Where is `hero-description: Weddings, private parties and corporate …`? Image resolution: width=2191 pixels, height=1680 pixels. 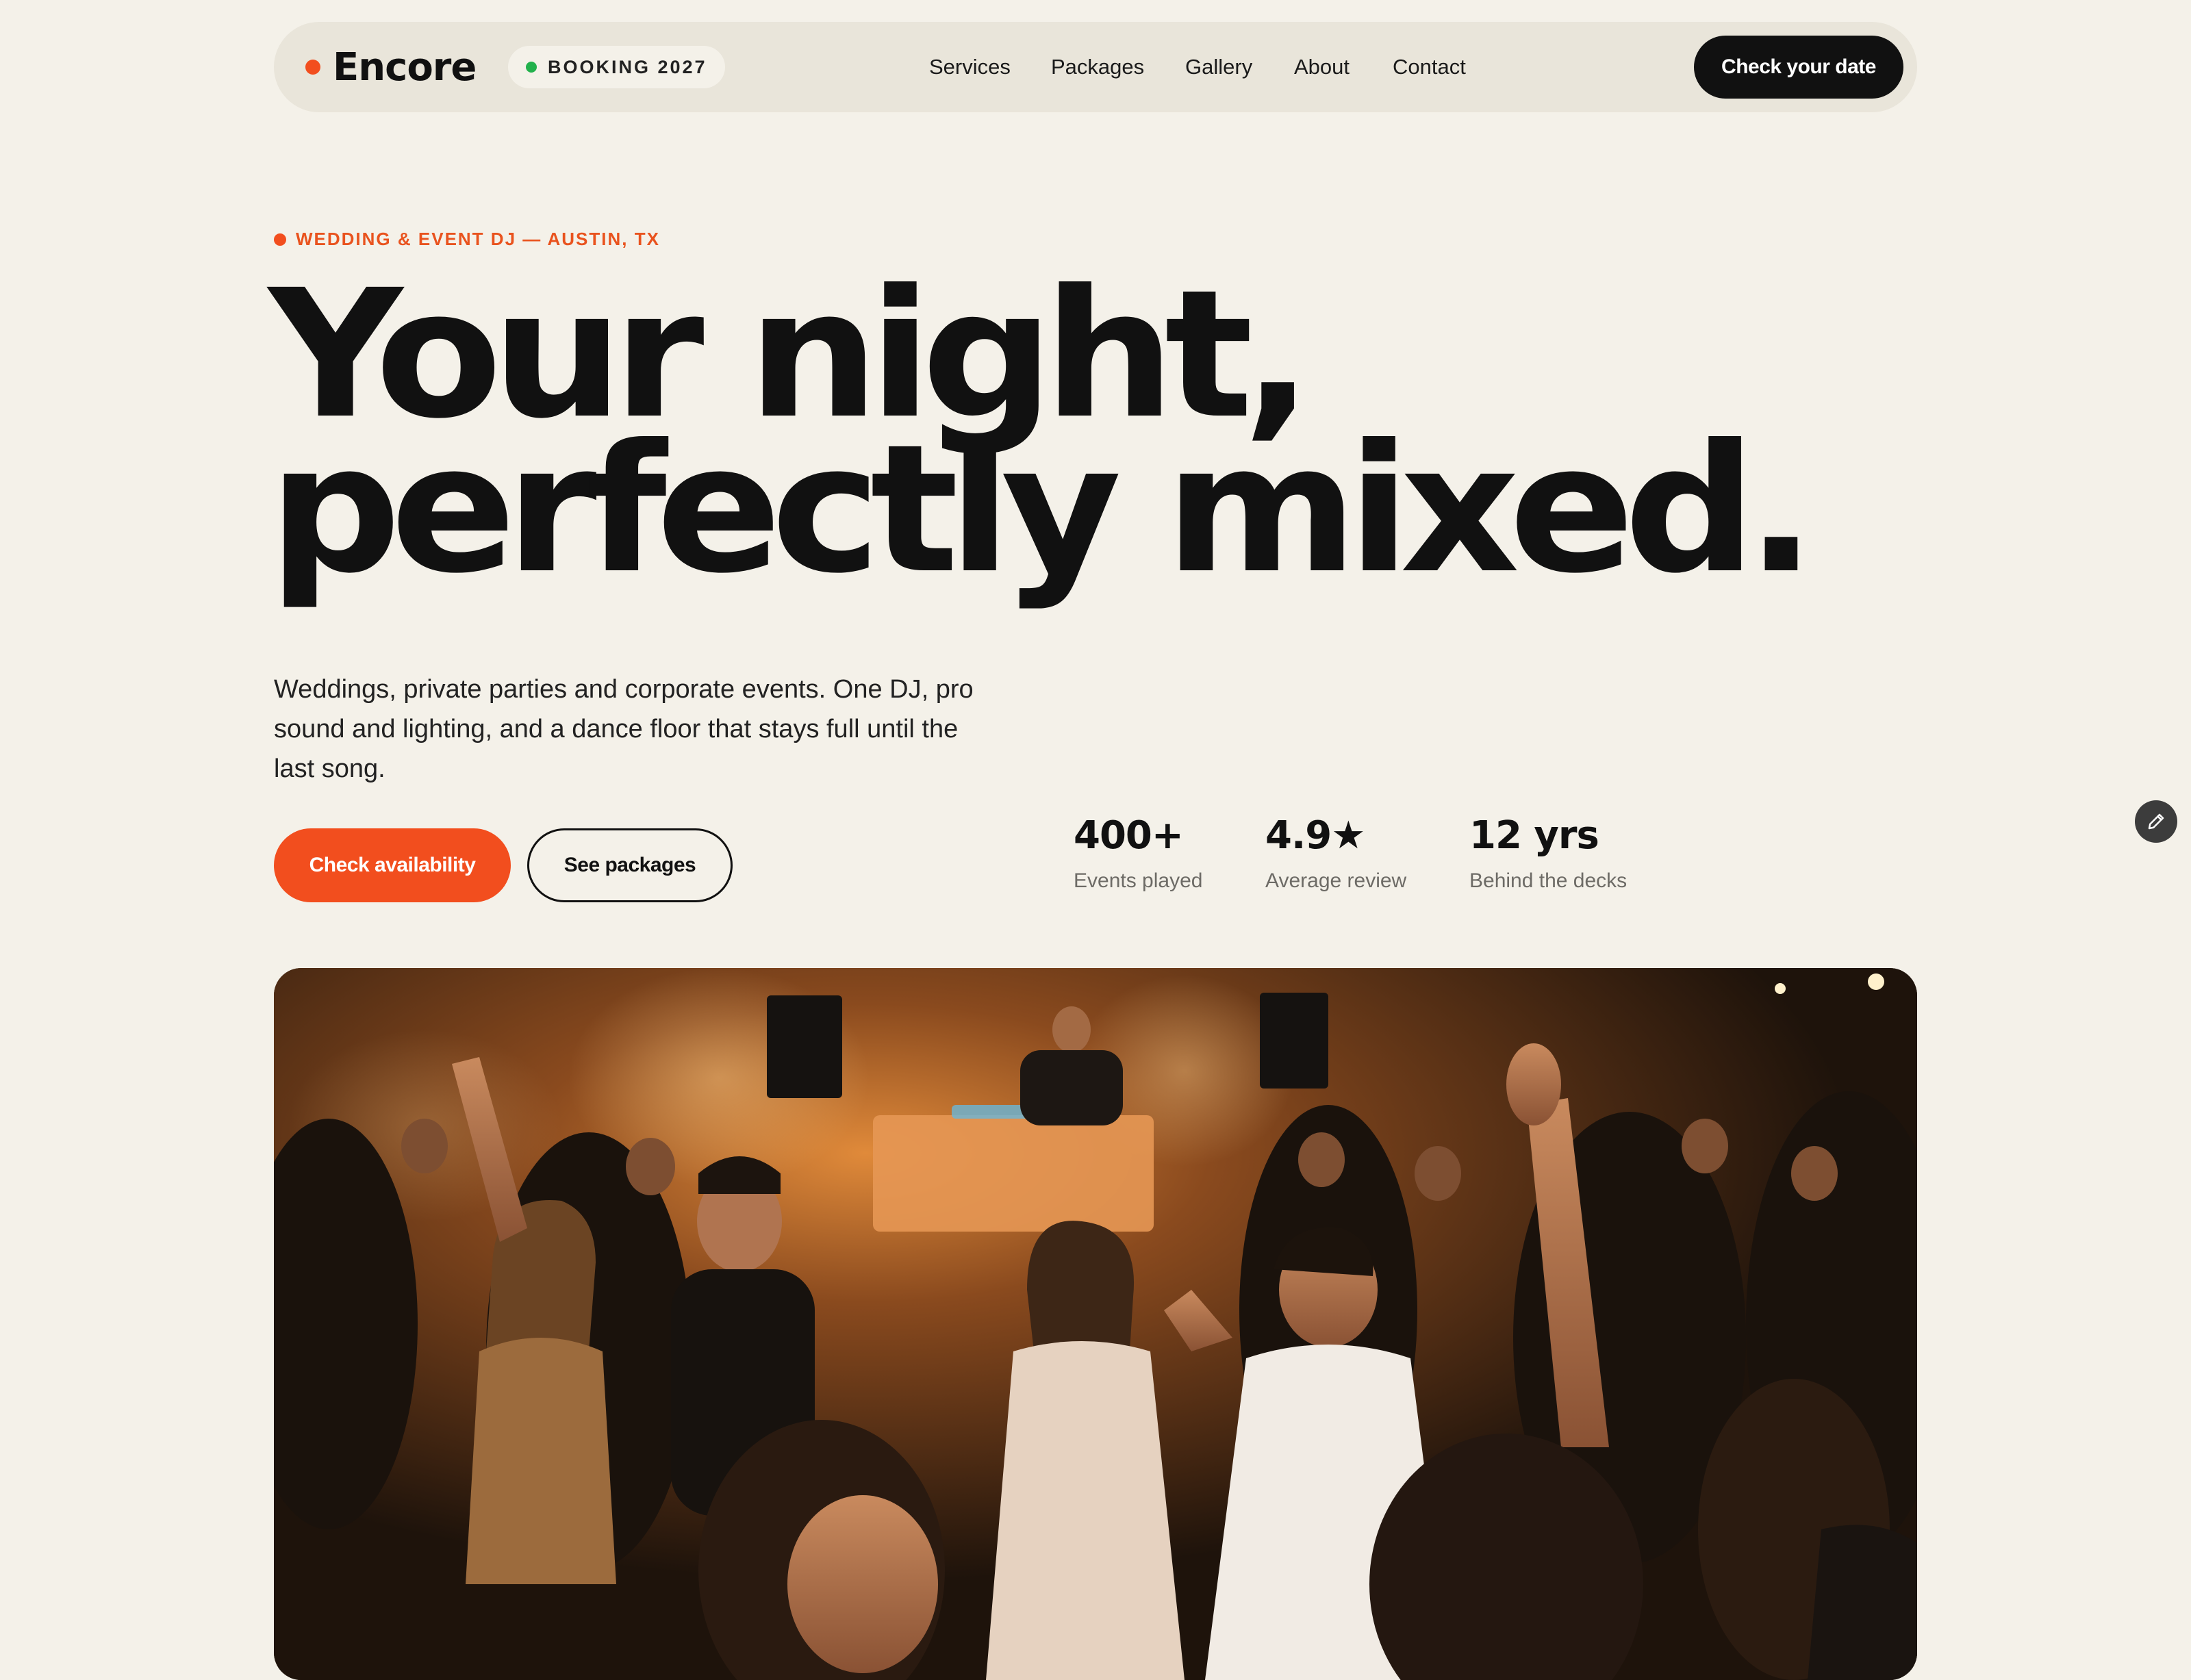
hero-description: Weddings, private parties and corporate … is located at coordinates (624, 729).